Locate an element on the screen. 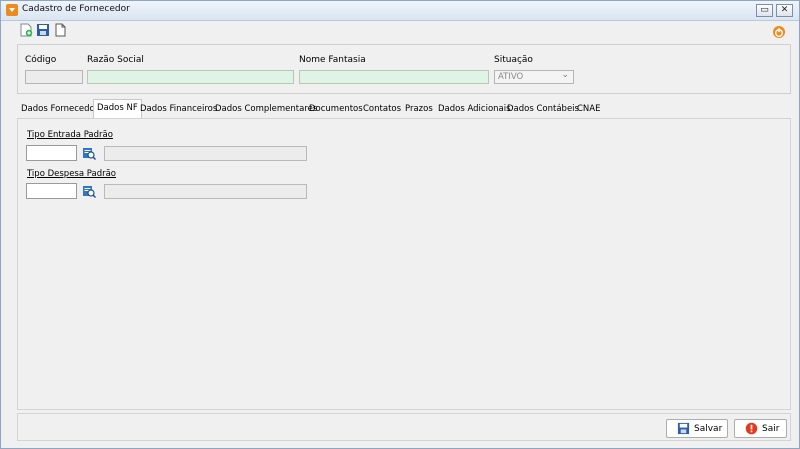  situacao-select: ATIVO ⌄ is located at coordinates (534, 77).